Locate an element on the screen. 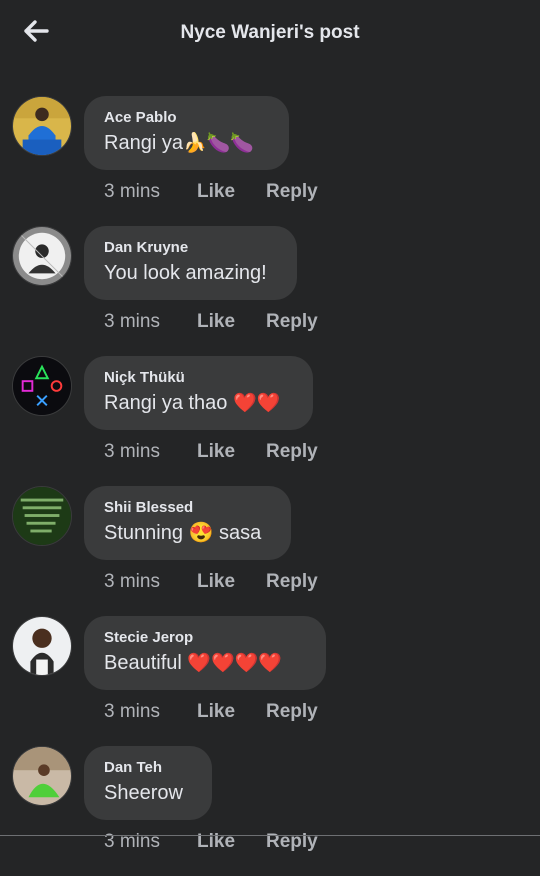 The width and height of the screenshot is (540, 876). comment-text: Stunning 😍 sasa is located at coordinates (187, 533).